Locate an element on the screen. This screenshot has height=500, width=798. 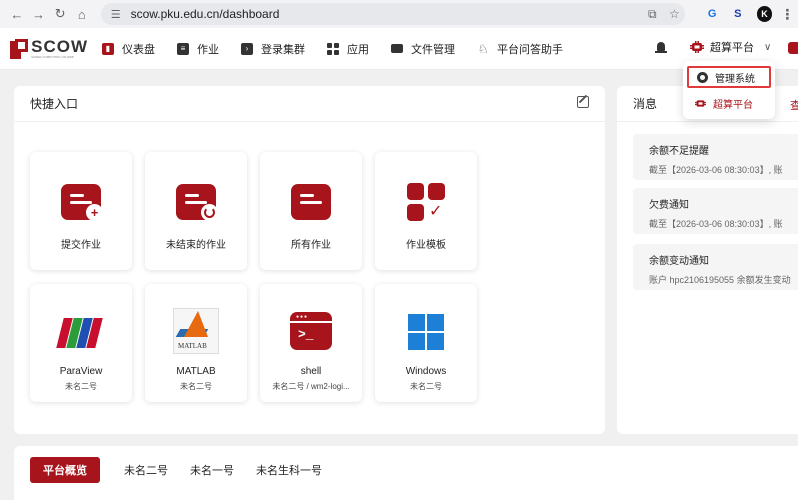
card-matlab: MATLAB MATLAB 未名二号 is located at coordinates (196, 343).